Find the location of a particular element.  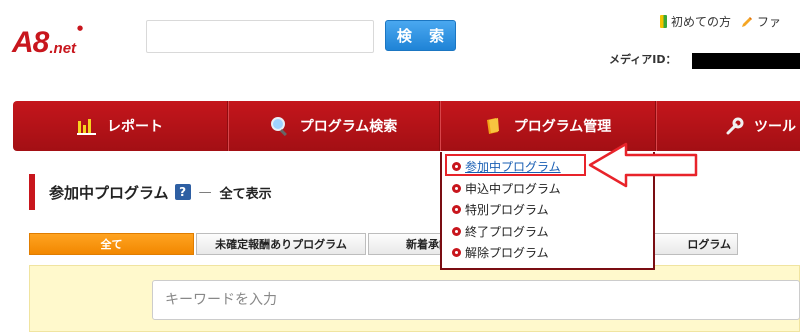

media-id-redacted is located at coordinates (746, 61).